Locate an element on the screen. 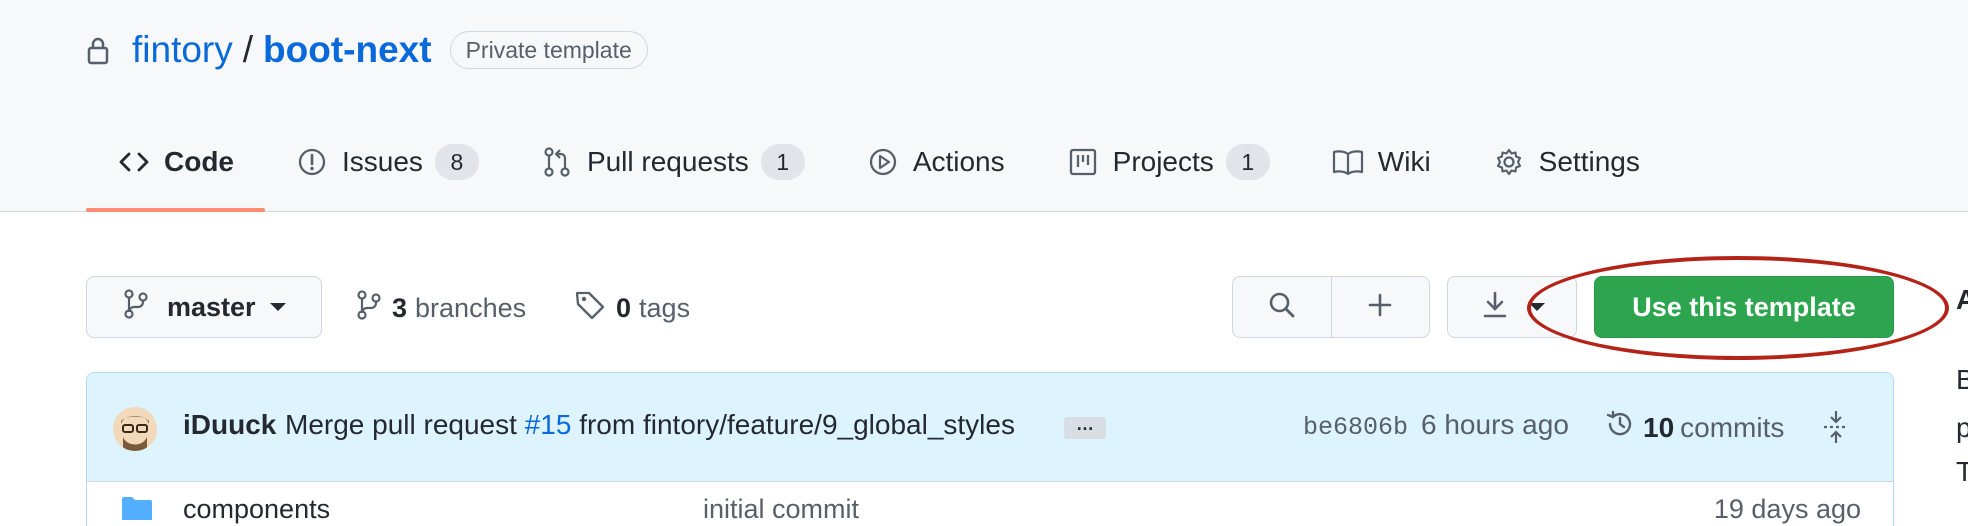 The image size is (1968, 526). repo-name-link: boot-next is located at coordinates (347, 50).